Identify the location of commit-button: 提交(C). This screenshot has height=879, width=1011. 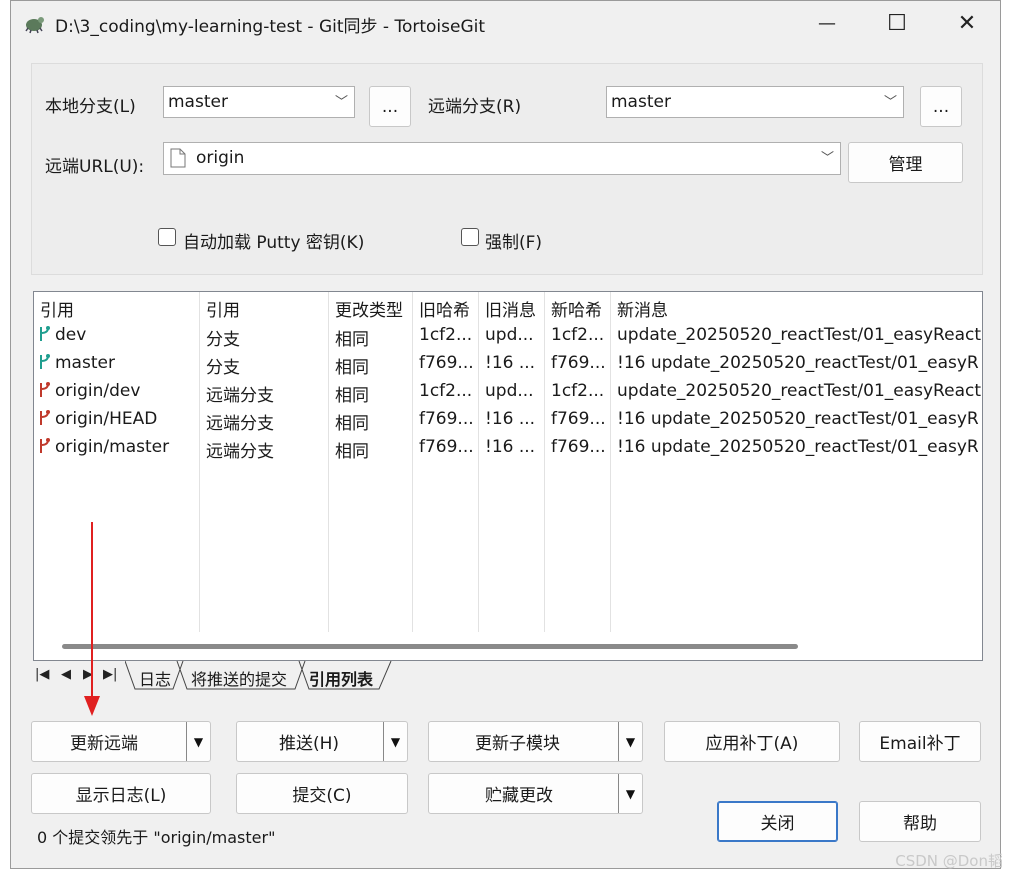
(322, 793).